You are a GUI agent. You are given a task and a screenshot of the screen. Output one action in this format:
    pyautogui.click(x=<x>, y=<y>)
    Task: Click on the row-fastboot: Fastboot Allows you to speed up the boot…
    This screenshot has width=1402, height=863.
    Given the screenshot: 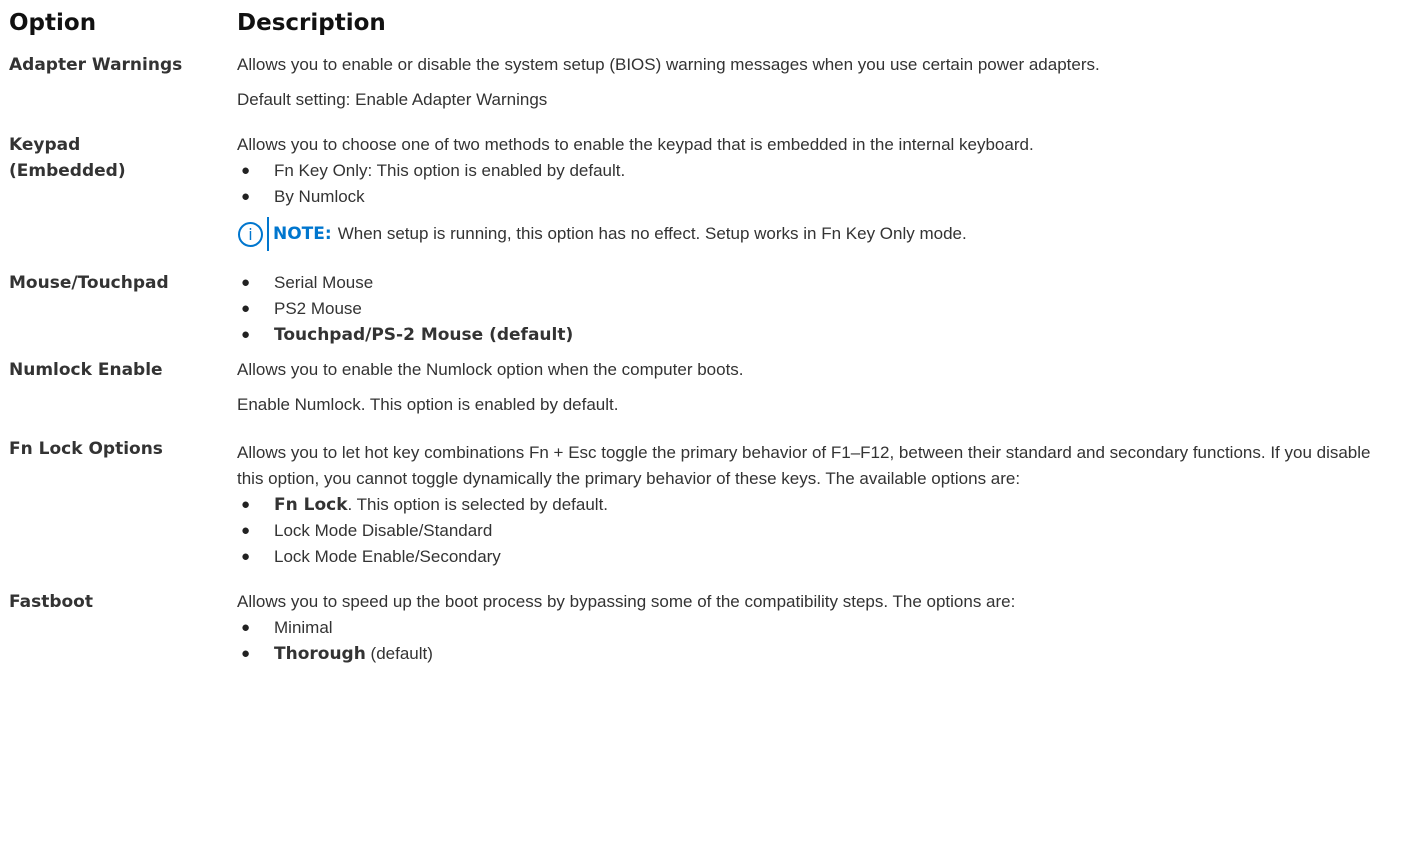 What is the action you would take?
    pyautogui.click(x=701, y=628)
    